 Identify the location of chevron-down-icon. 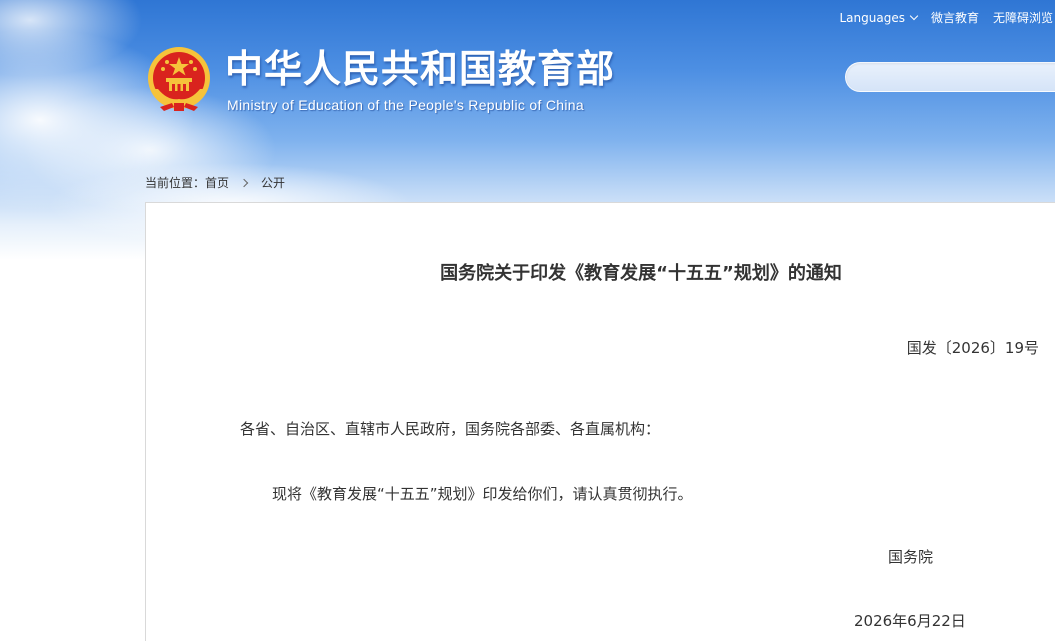
(914, 15).